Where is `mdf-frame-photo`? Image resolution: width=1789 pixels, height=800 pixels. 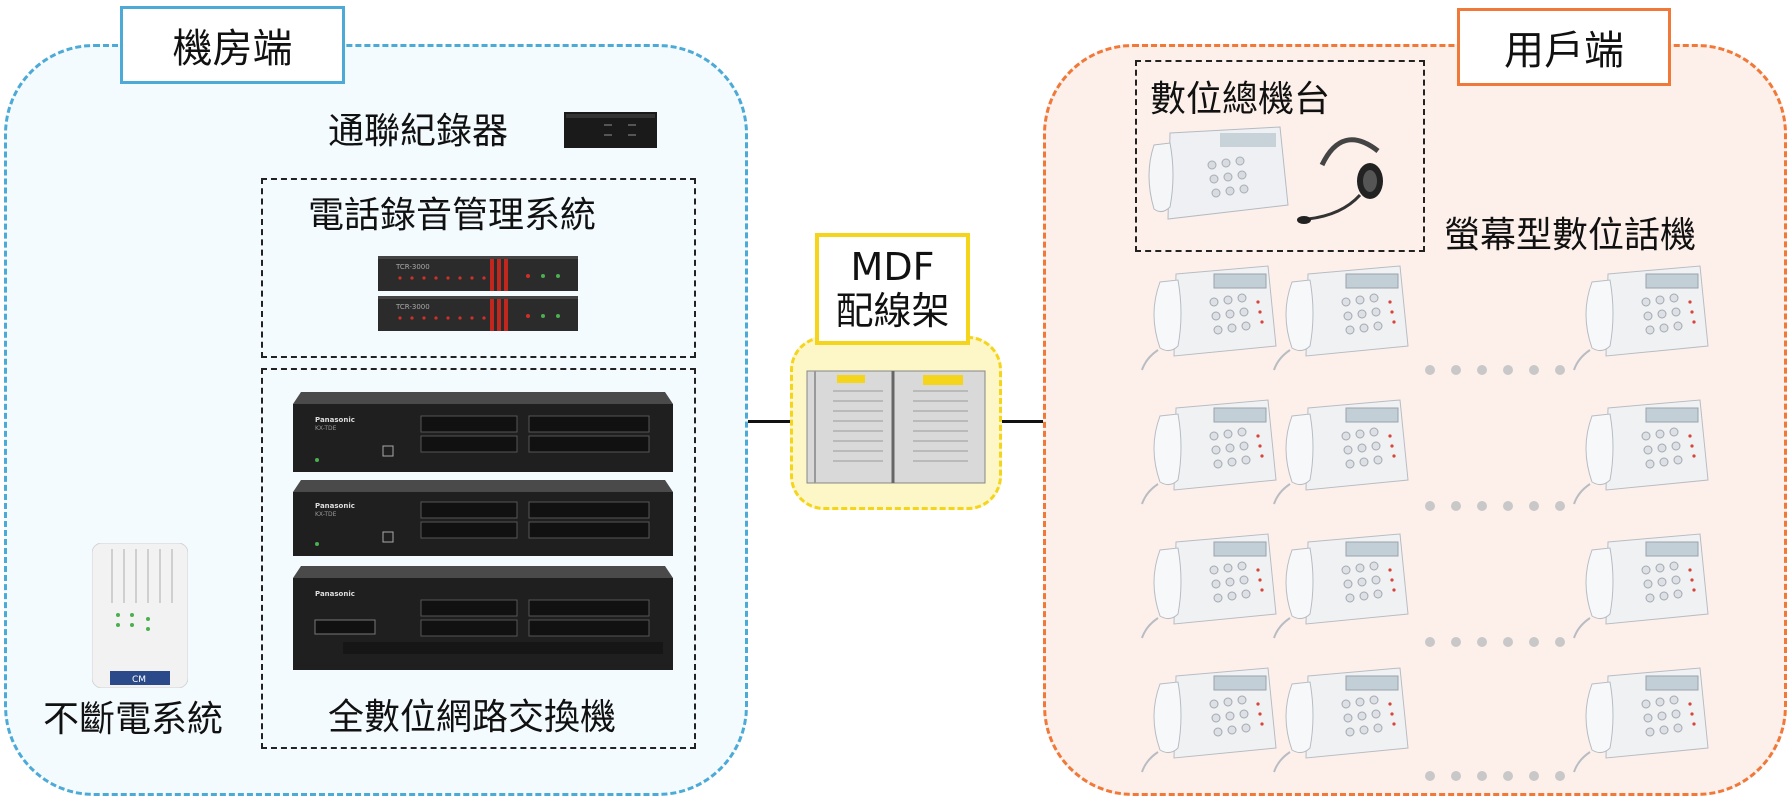
mdf-frame-photo is located at coordinates (896, 427).